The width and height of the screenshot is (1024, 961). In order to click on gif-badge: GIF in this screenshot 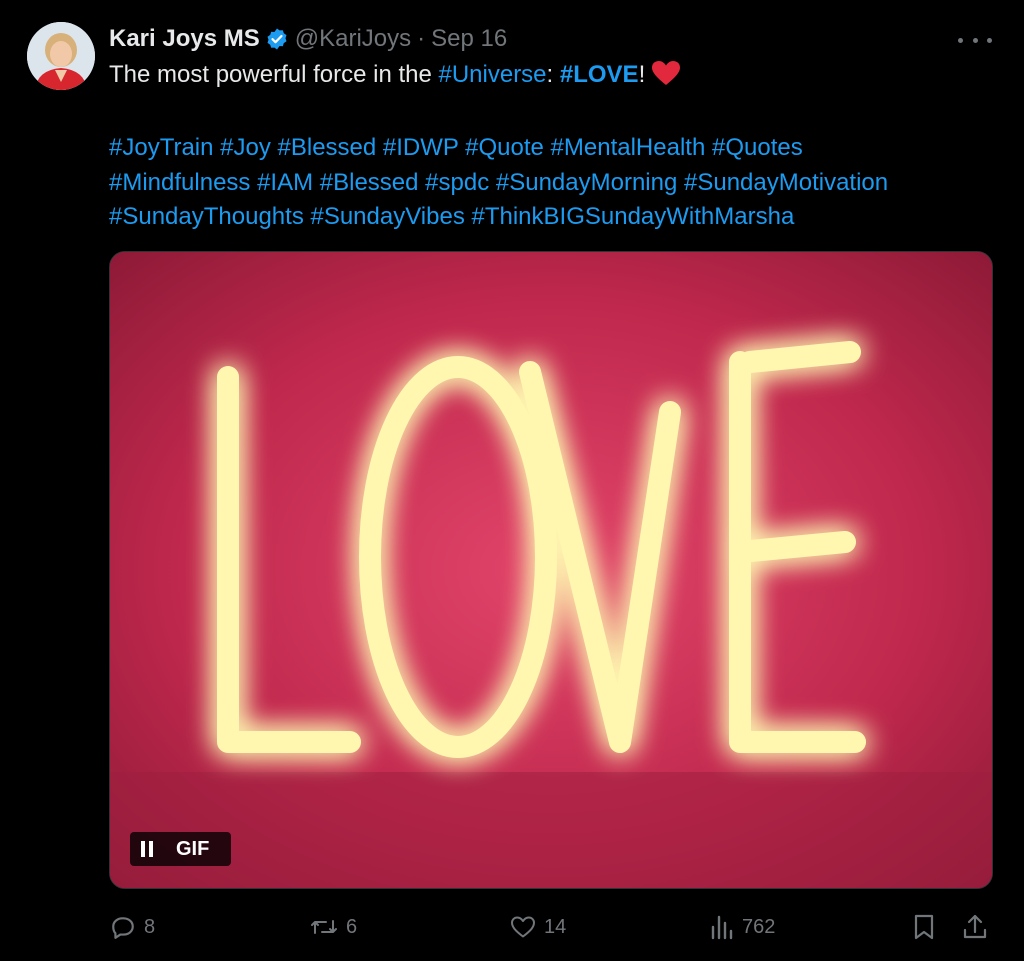, I will do `click(193, 848)`.